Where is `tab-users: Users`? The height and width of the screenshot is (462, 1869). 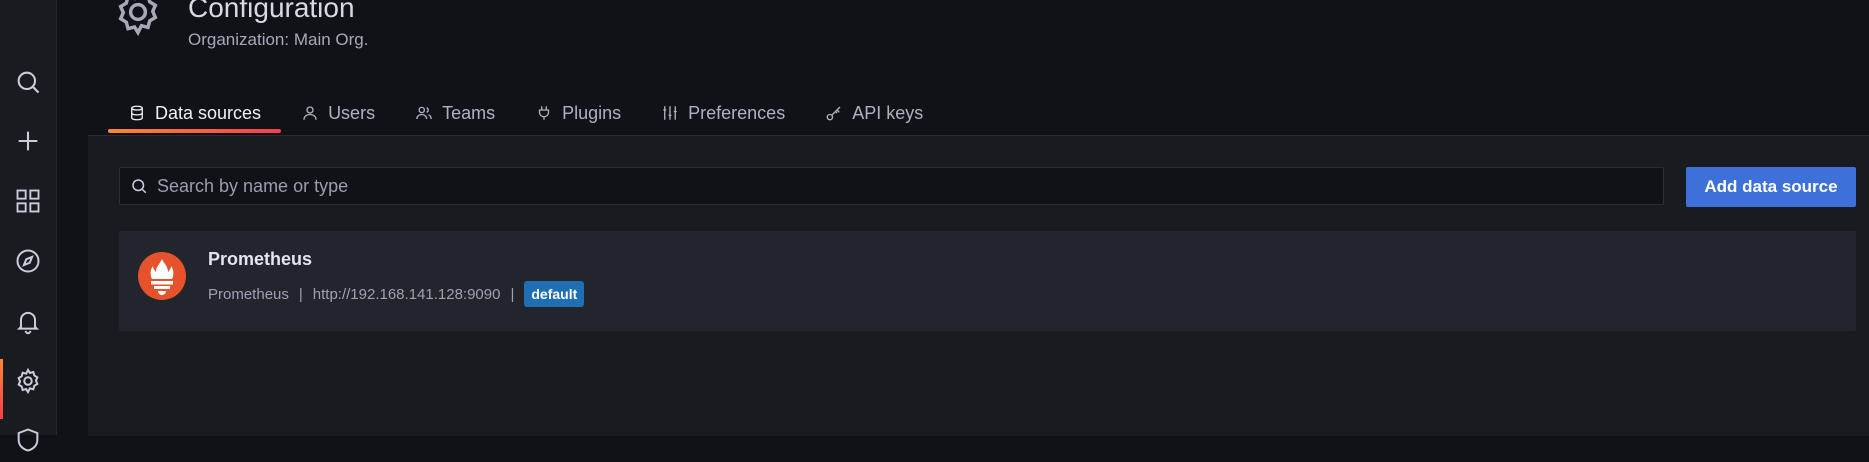 tab-users: Users is located at coordinates (338, 113).